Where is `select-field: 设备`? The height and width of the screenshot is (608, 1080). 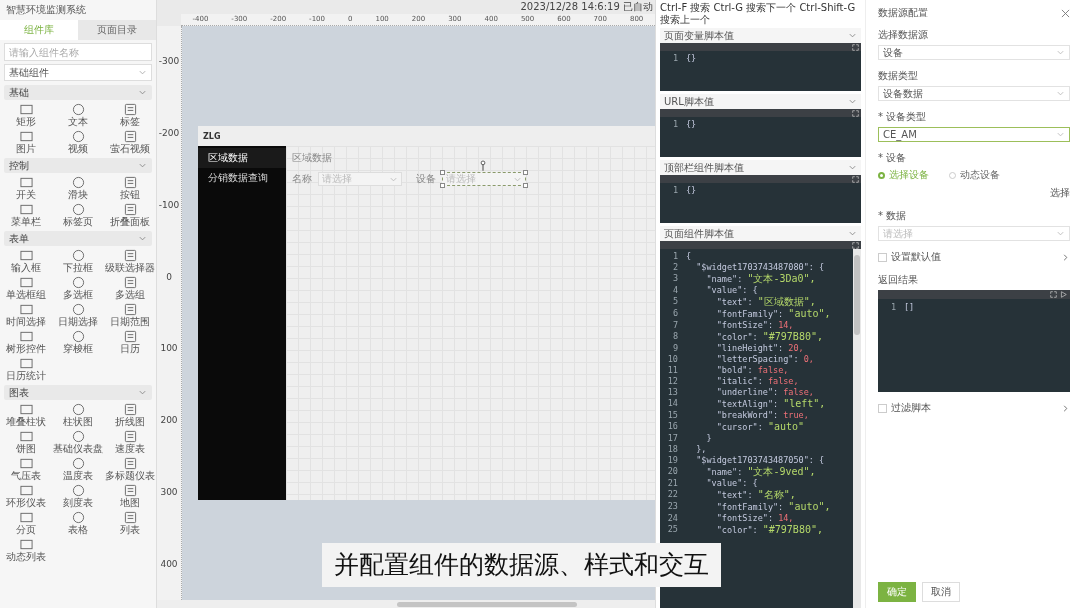 select-field: 设备 is located at coordinates (974, 52).